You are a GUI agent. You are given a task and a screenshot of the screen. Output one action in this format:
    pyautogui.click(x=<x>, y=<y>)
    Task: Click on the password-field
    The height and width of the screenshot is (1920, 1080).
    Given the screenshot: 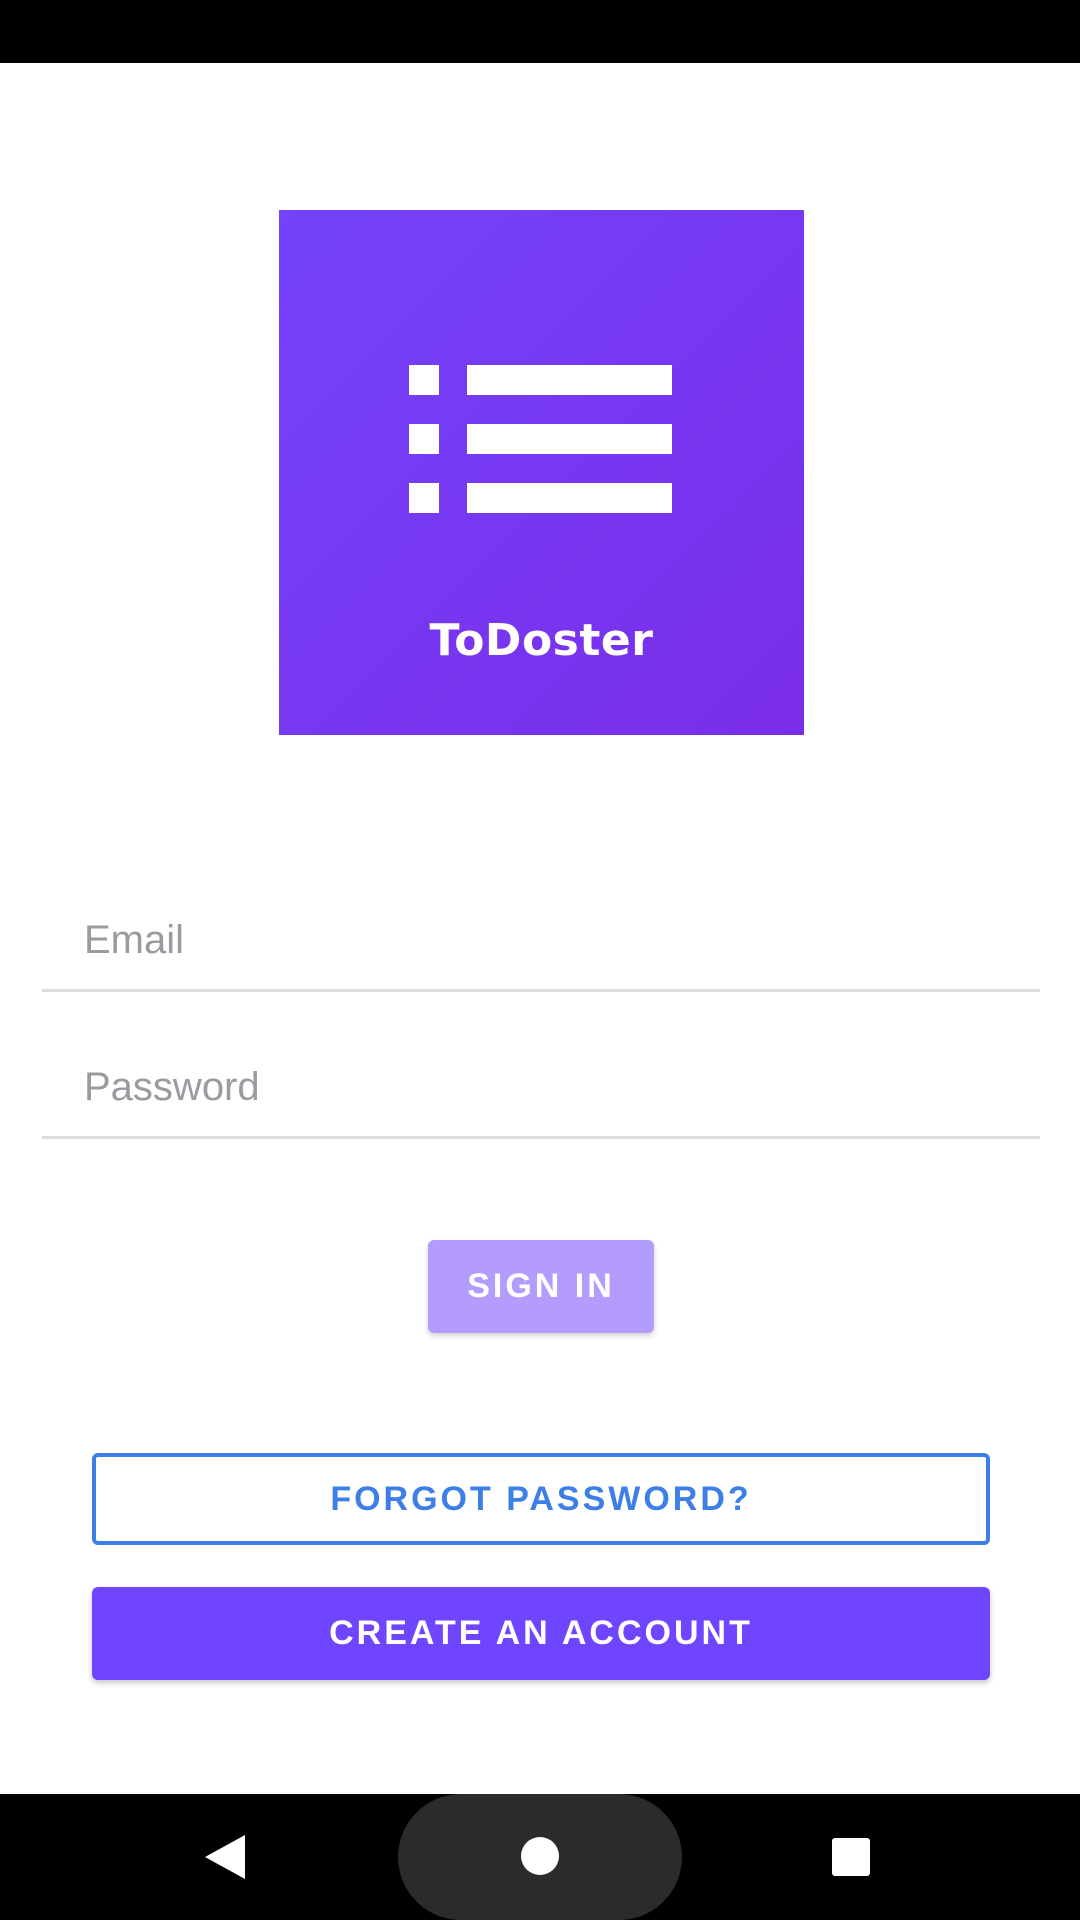 What is the action you would take?
    pyautogui.click(x=541, y=1089)
    